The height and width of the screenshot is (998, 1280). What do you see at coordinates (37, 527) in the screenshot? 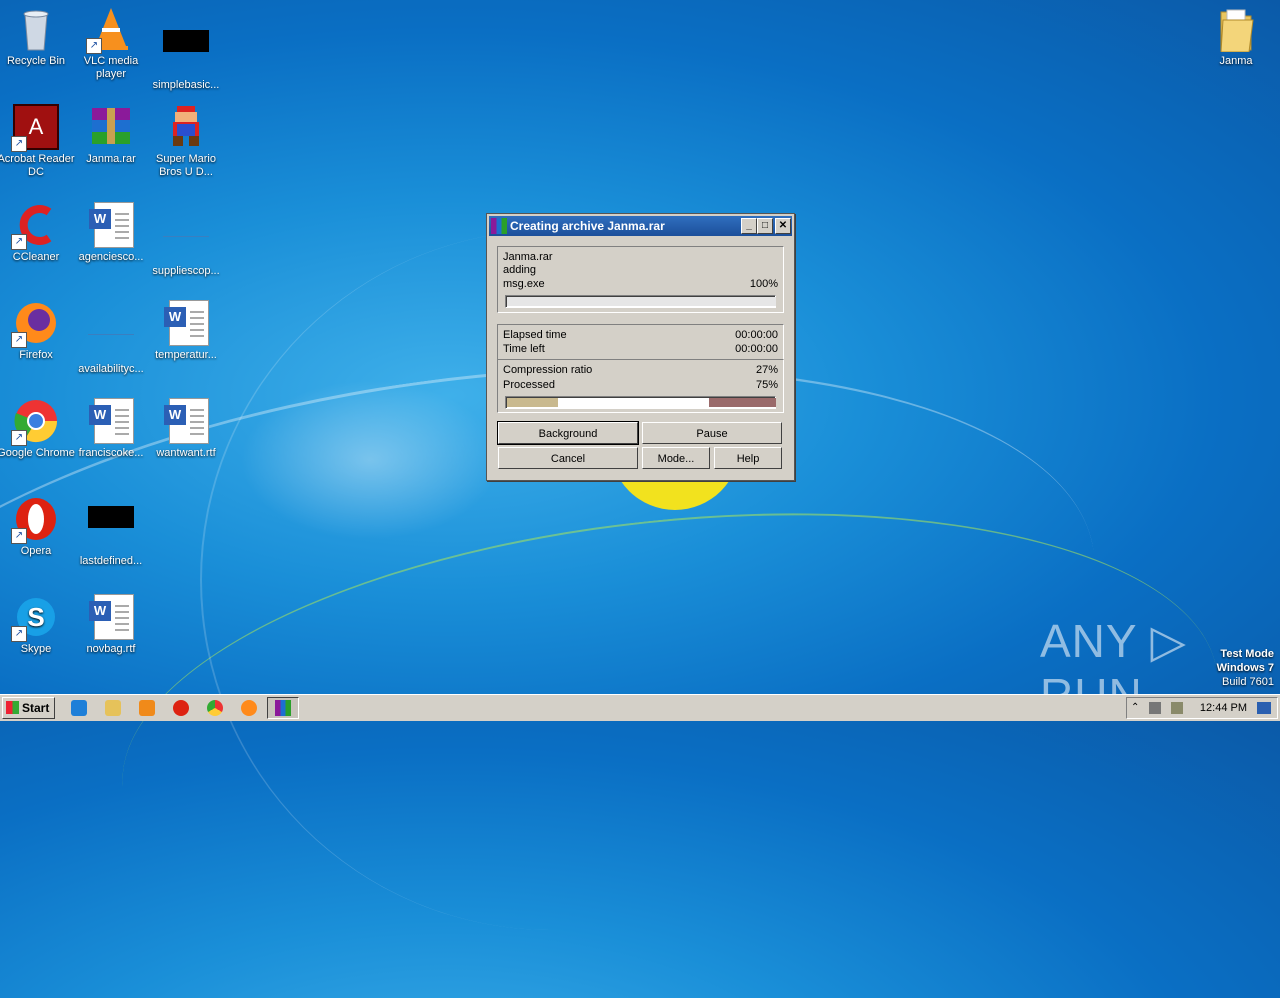
I see `desktop-icon-opera: ↗ Opera` at bounding box center [37, 527].